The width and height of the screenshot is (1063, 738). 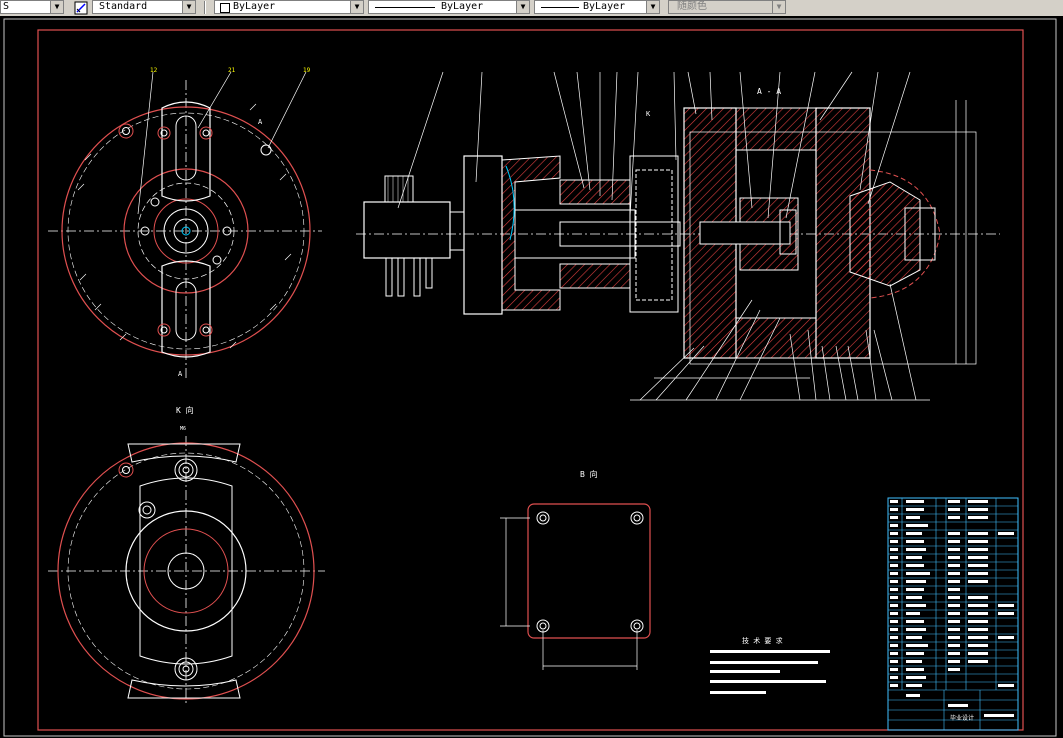 I want to click on notes-title: 技 术 要 求, so click(x=762, y=640).